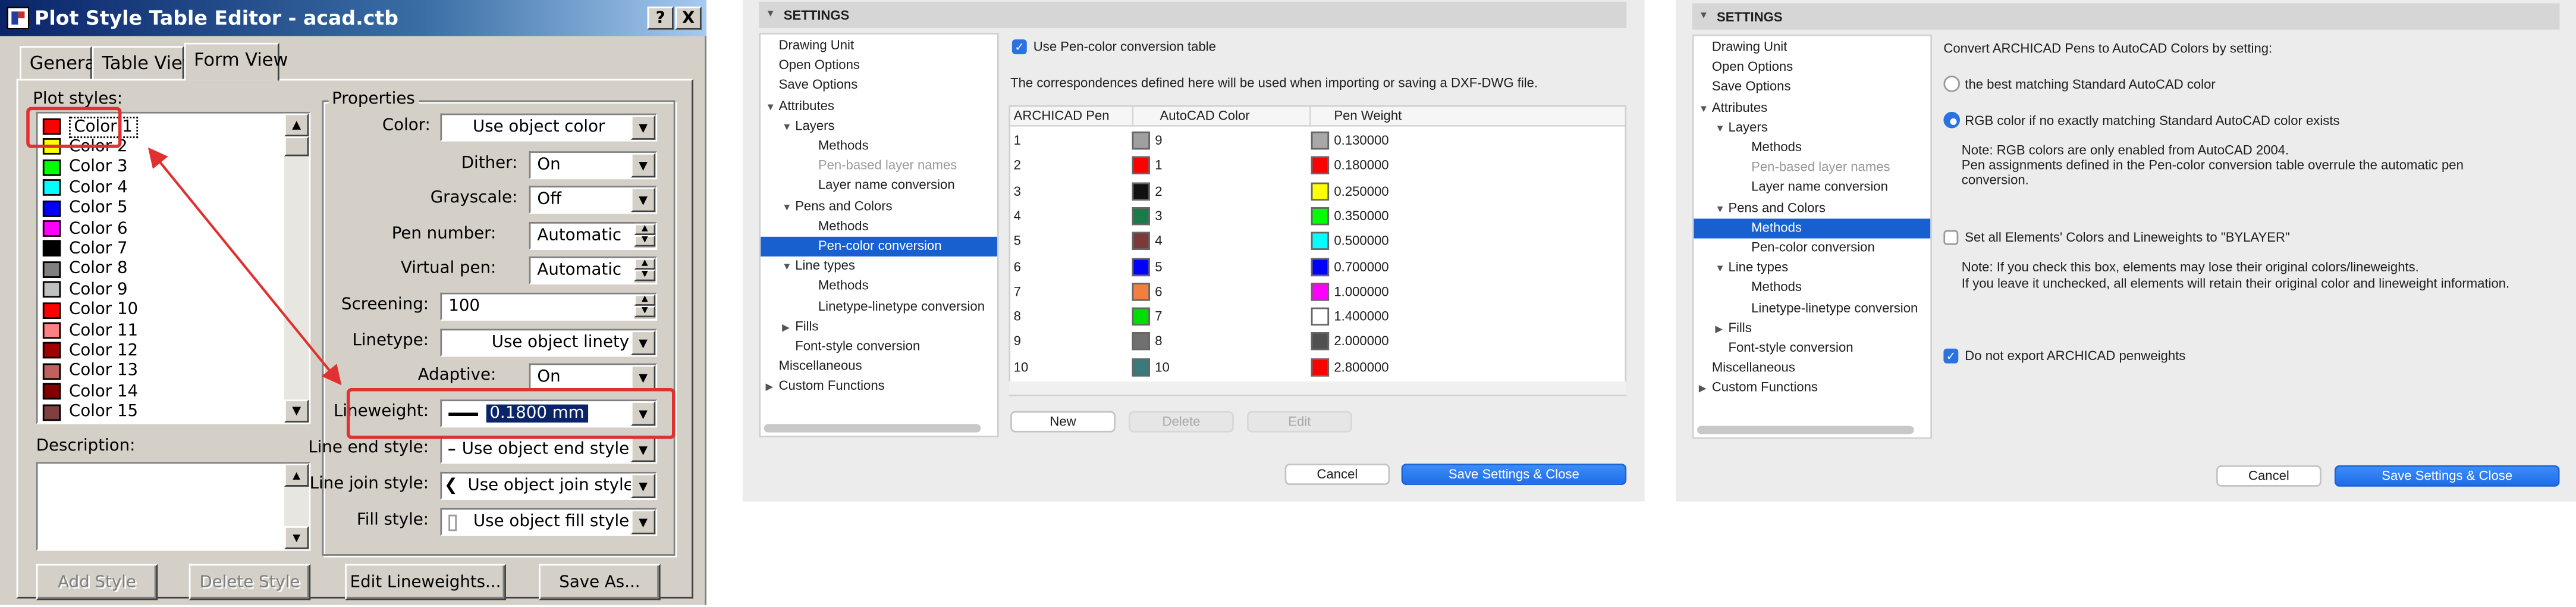 The height and width of the screenshot is (607, 2576). What do you see at coordinates (1350, 316) in the screenshot?
I see `pen-weight-cell: 1.400000` at bounding box center [1350, 316].